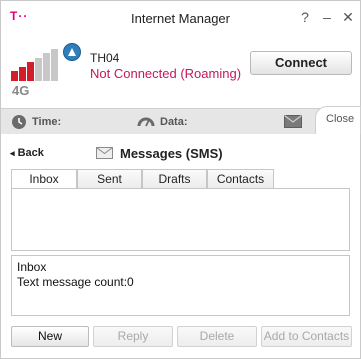  I want to click on preview-folder: Inbox, so click(32, 267).